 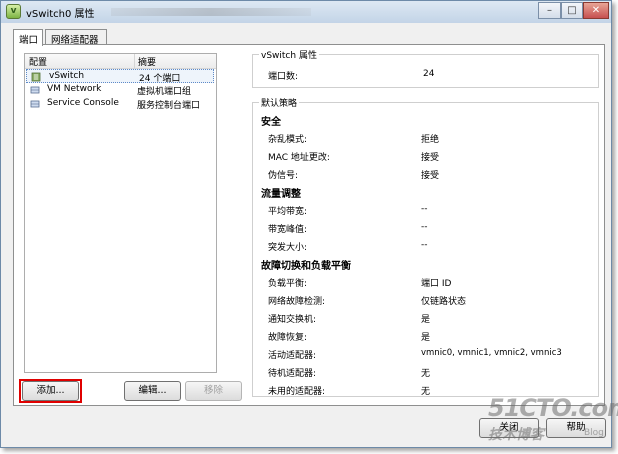 What do you see at coordinates (76, 37) in the screenshot?
I see `tab-network-adapters: 网络适配器` at bounding box center [76, 37].